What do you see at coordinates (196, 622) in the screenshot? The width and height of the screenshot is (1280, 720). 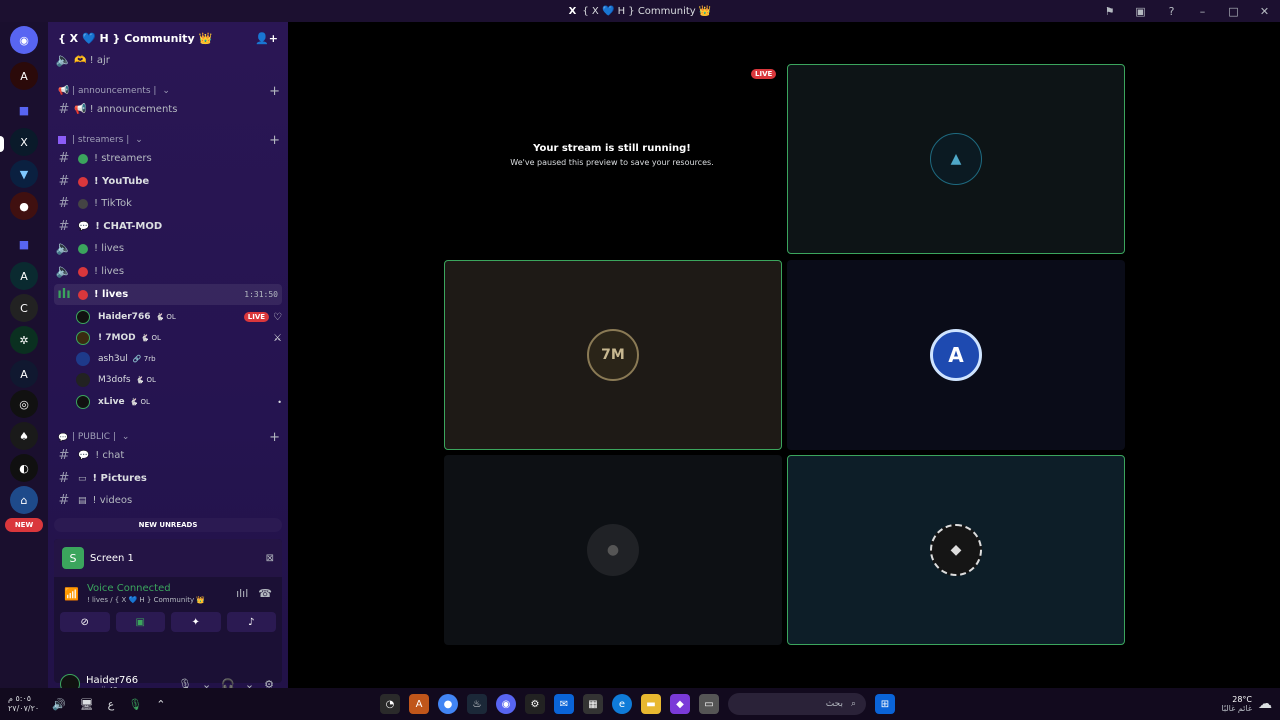 I see `activities-button: ✦` at bounding box center [196, 622].